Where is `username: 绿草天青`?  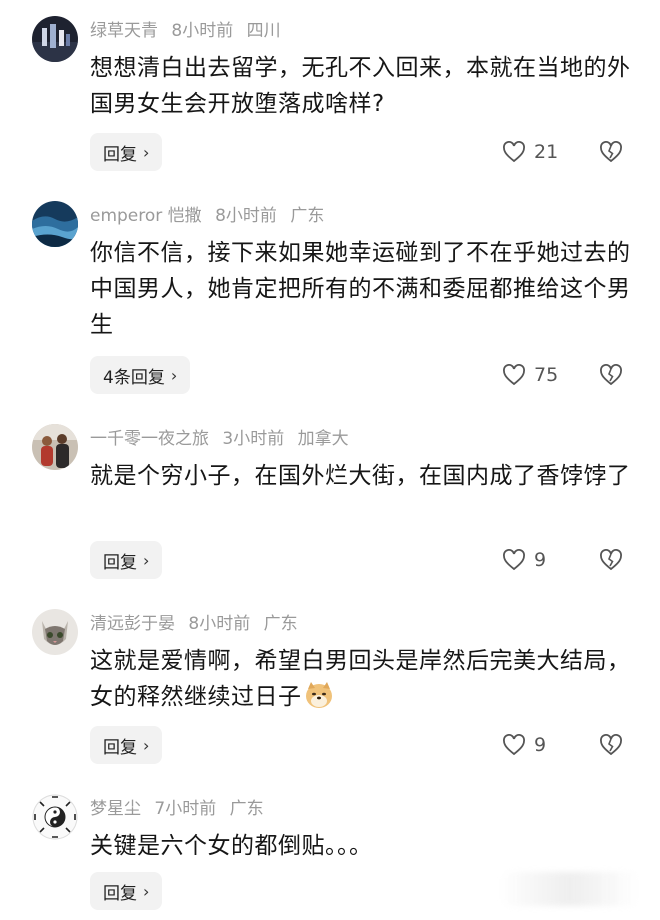 username: 绿草天青 is located at coordinates (124, 31).